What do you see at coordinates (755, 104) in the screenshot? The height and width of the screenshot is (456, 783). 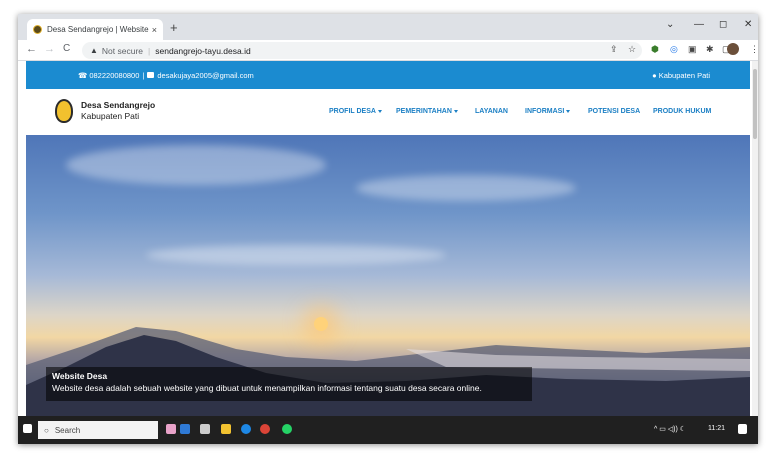 I see `scrollbar-thumb` at bounding box center [755, 104].